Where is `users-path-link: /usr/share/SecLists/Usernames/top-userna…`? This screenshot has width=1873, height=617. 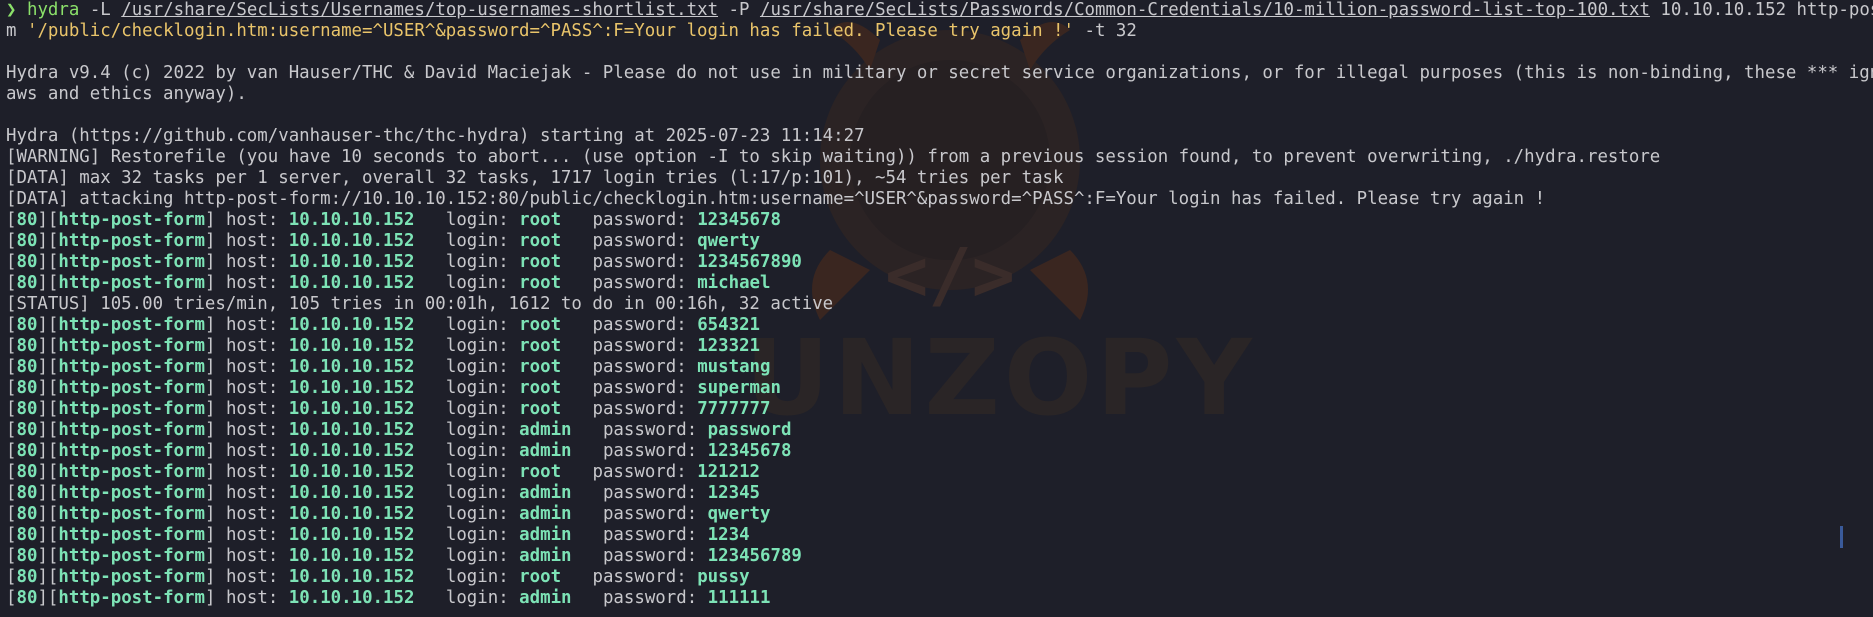 users-path-link: /usr/share/SecLists/Usernames/top-userna… is located at coordinates (419, 10).